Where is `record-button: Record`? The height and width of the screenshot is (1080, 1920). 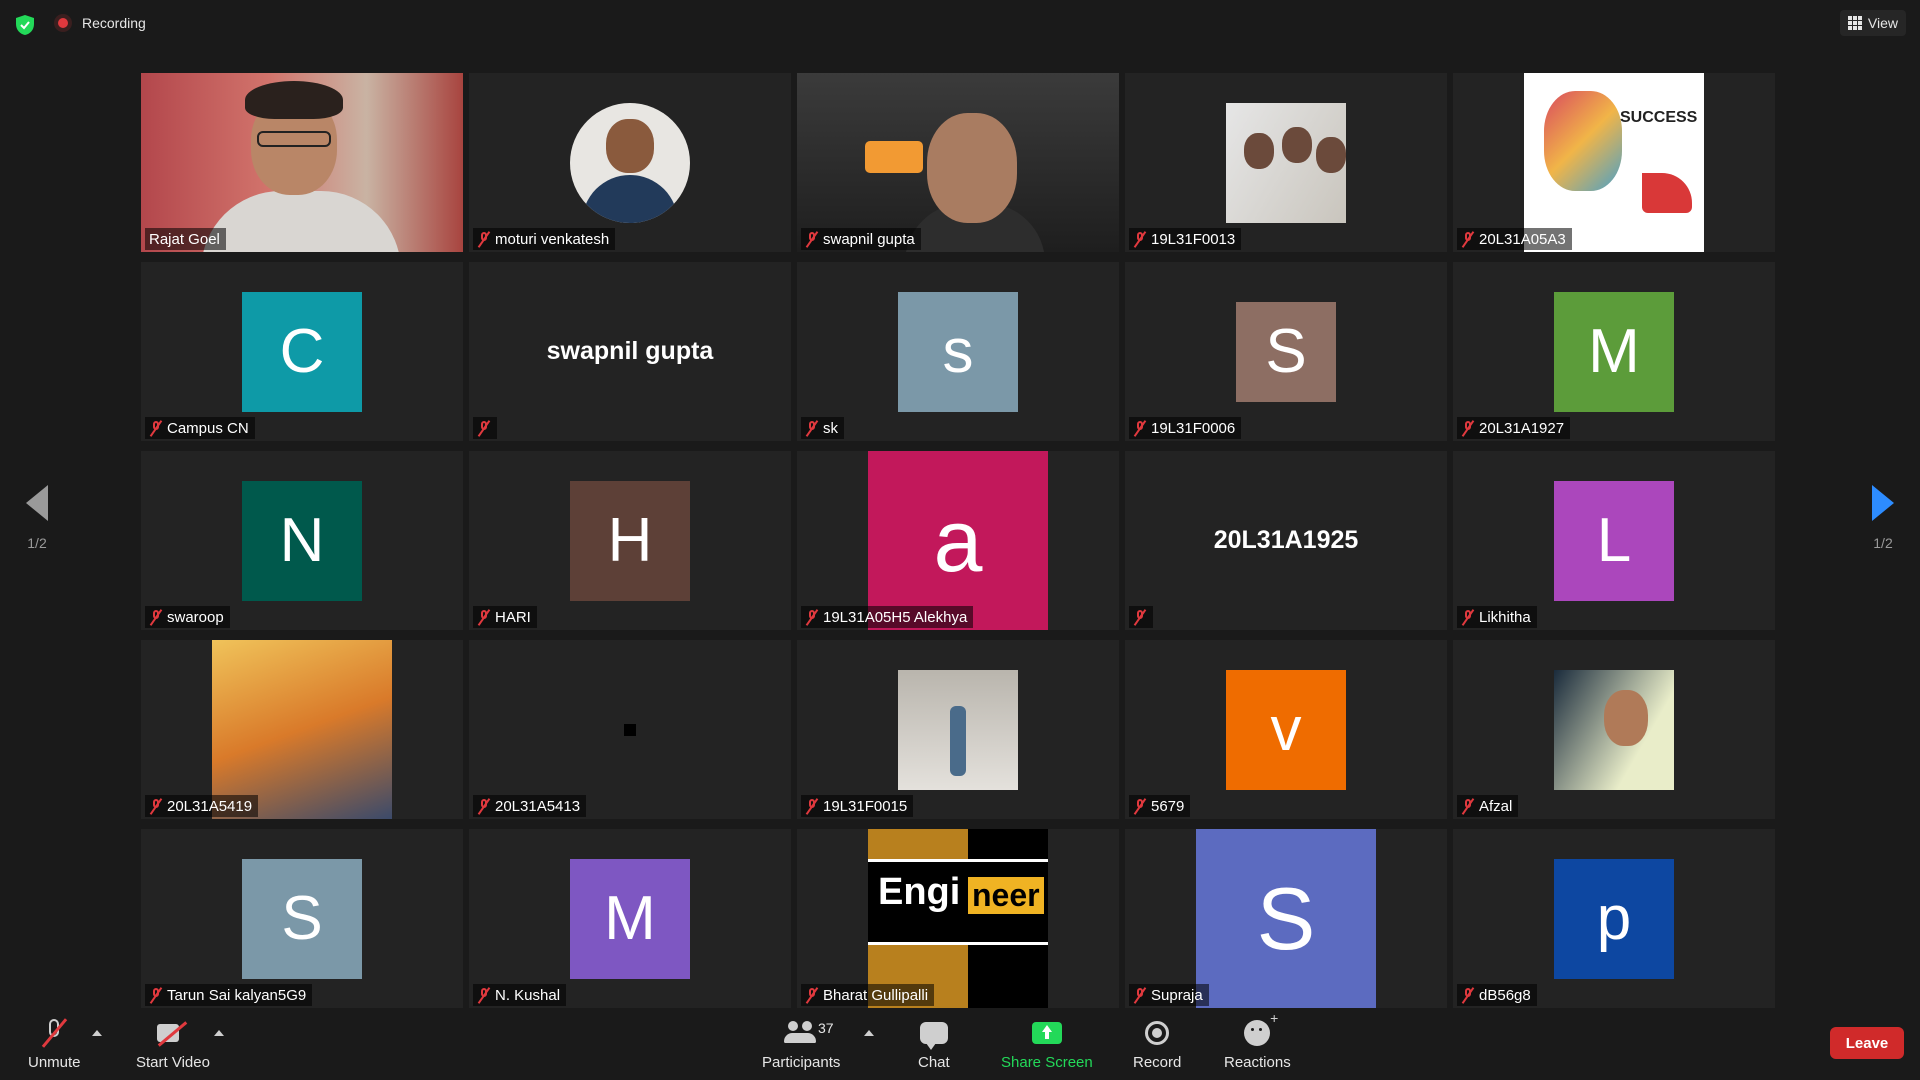 record-button: Record is located at coordinates (1157, 1044).